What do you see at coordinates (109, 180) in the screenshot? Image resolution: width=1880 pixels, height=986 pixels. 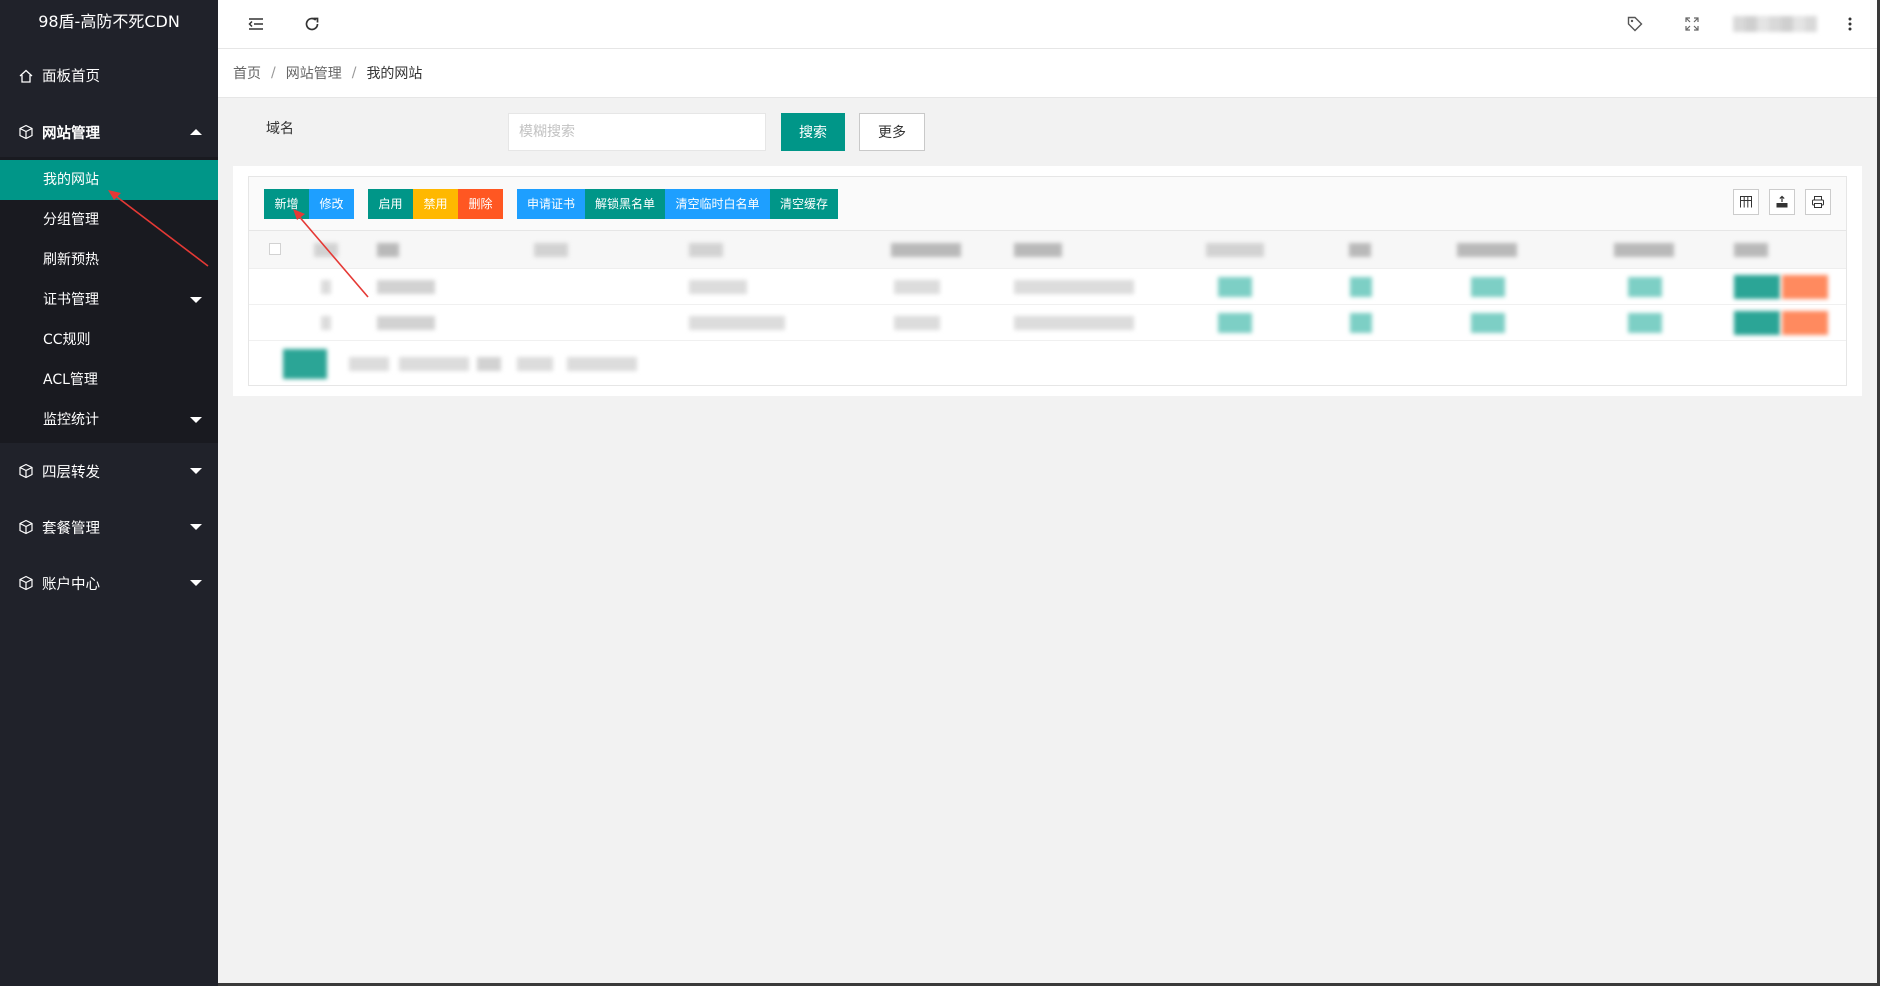 I see `sidebar-item-my-sites: 我的网站` at bounding box center [109, 180].